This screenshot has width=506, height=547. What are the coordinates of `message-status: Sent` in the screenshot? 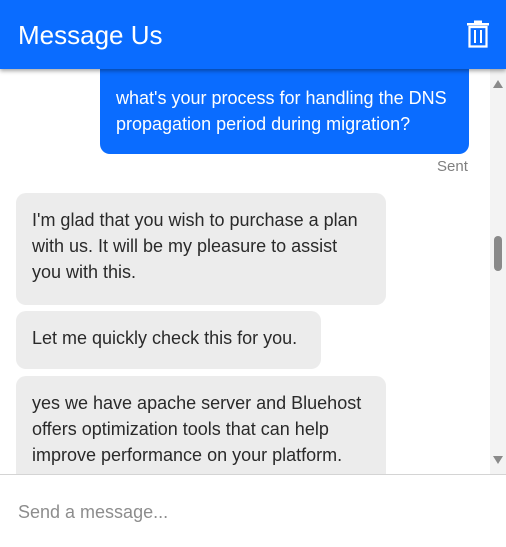 It's located at (452, 166).